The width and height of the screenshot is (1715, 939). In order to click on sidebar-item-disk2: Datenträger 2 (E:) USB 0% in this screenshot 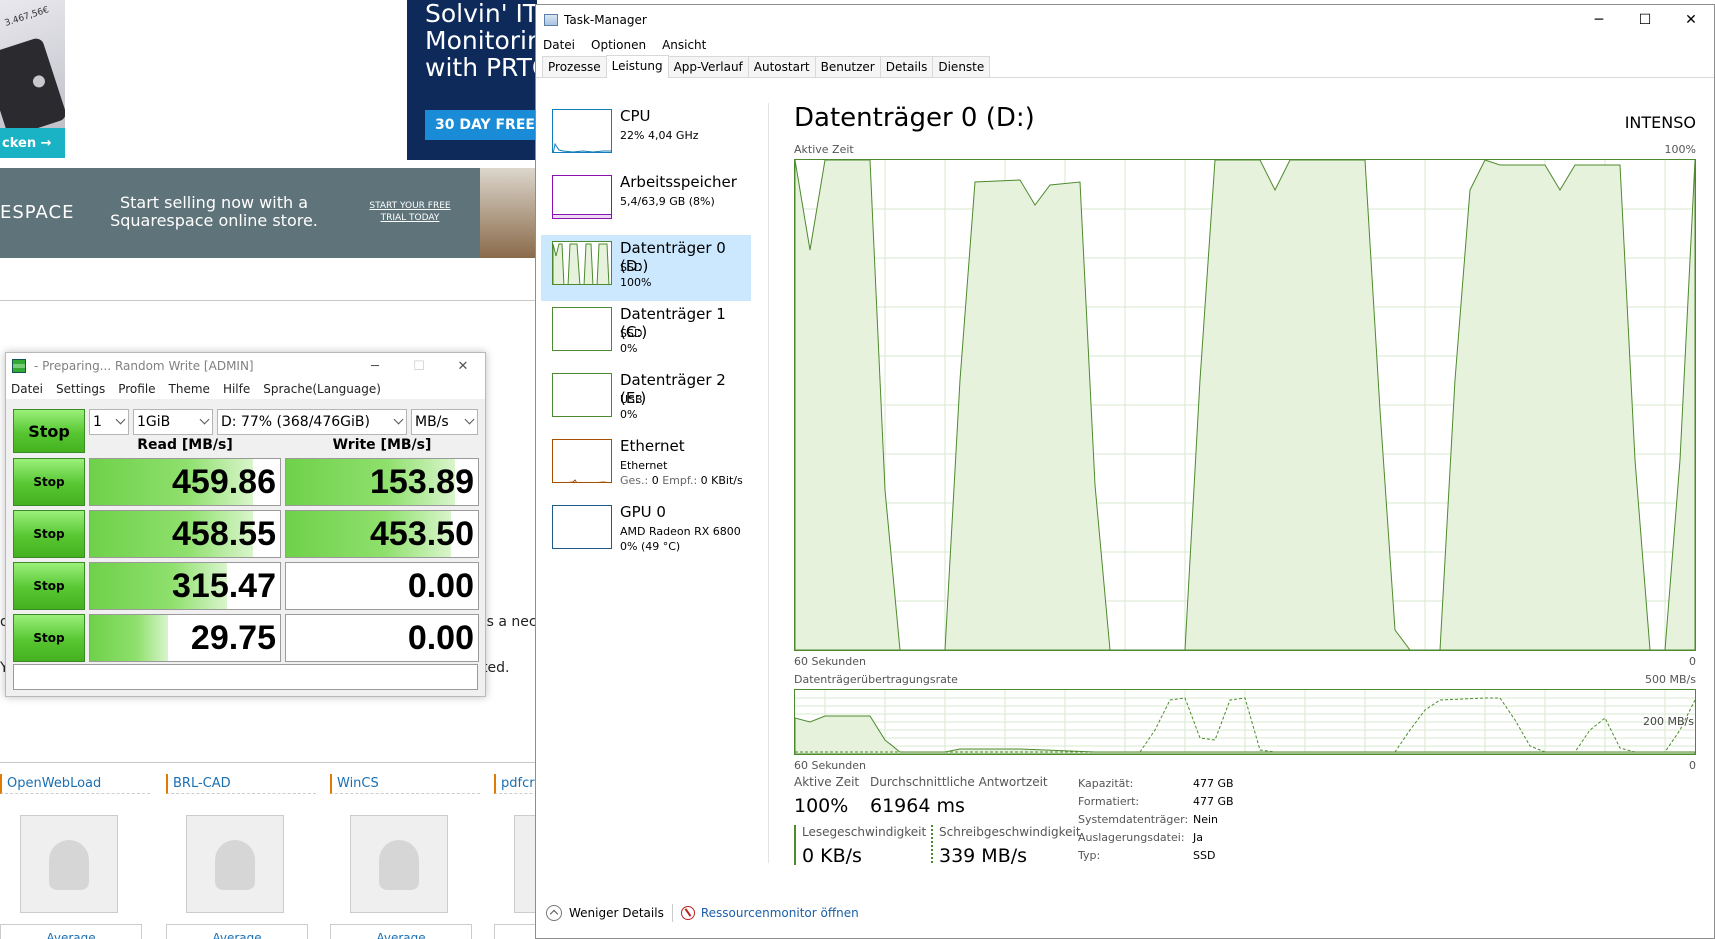, I will do `click(646, 400)`.